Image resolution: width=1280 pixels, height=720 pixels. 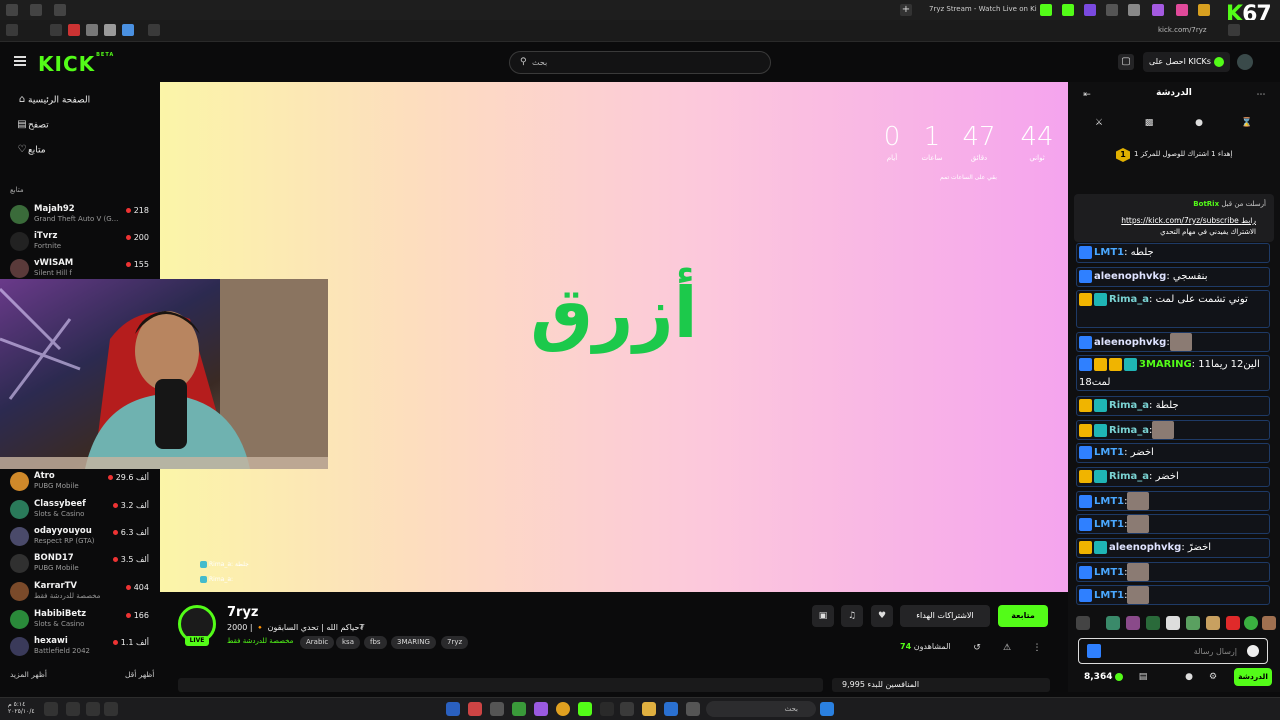 What do you see at coordinates (1126, 62) in the screenshot?
I see `store-icon: ▢` at bounding box center [1126, 62].